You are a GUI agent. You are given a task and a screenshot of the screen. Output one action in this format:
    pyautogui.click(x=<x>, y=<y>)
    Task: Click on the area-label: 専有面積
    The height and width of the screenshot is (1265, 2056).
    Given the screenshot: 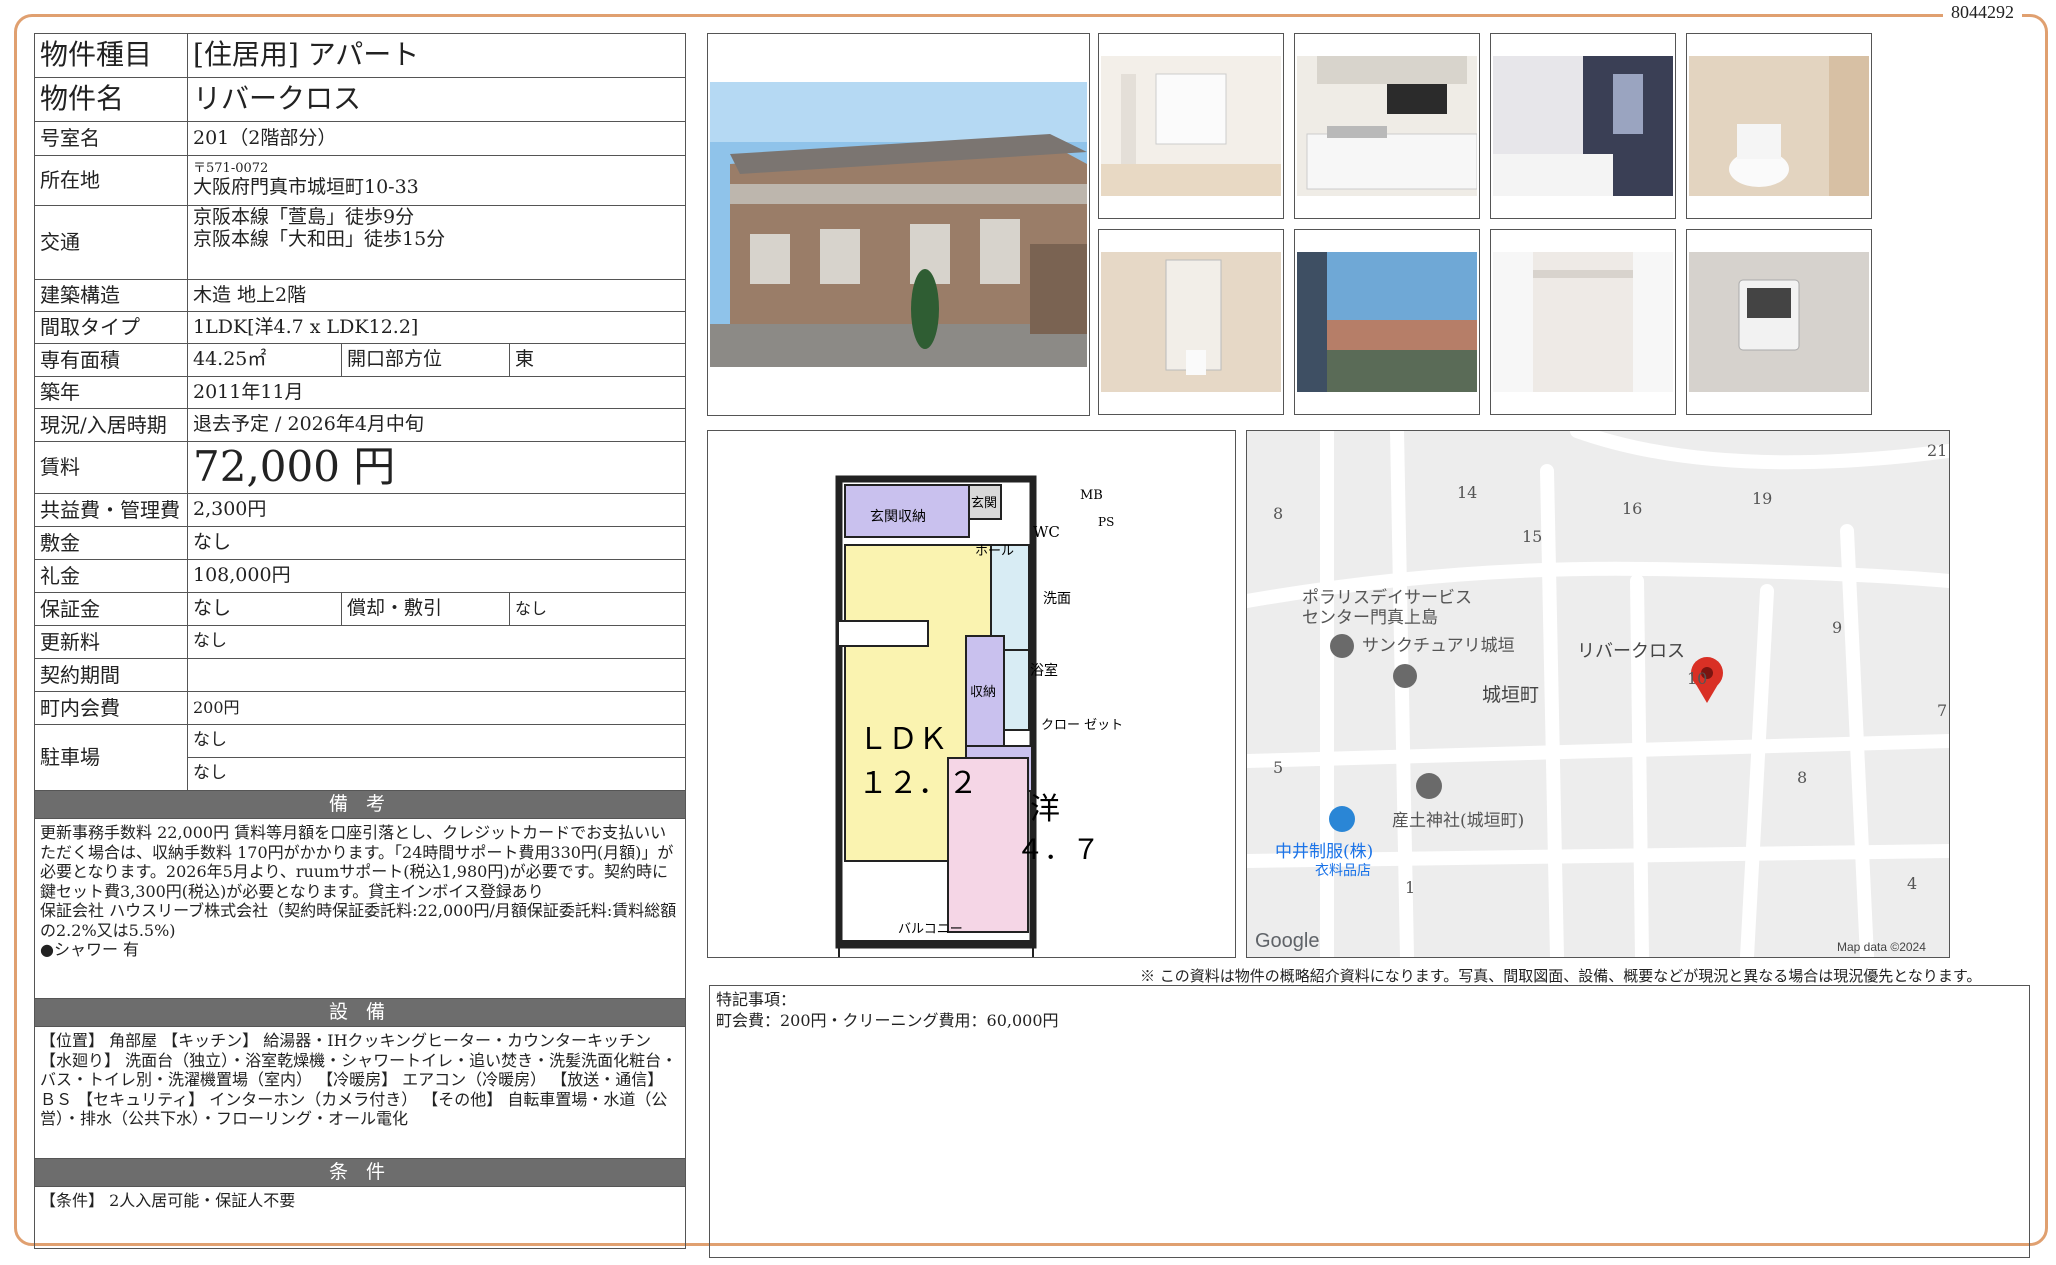 What is the action you would take?
    pyautogui.click(x=111, y=360)
    